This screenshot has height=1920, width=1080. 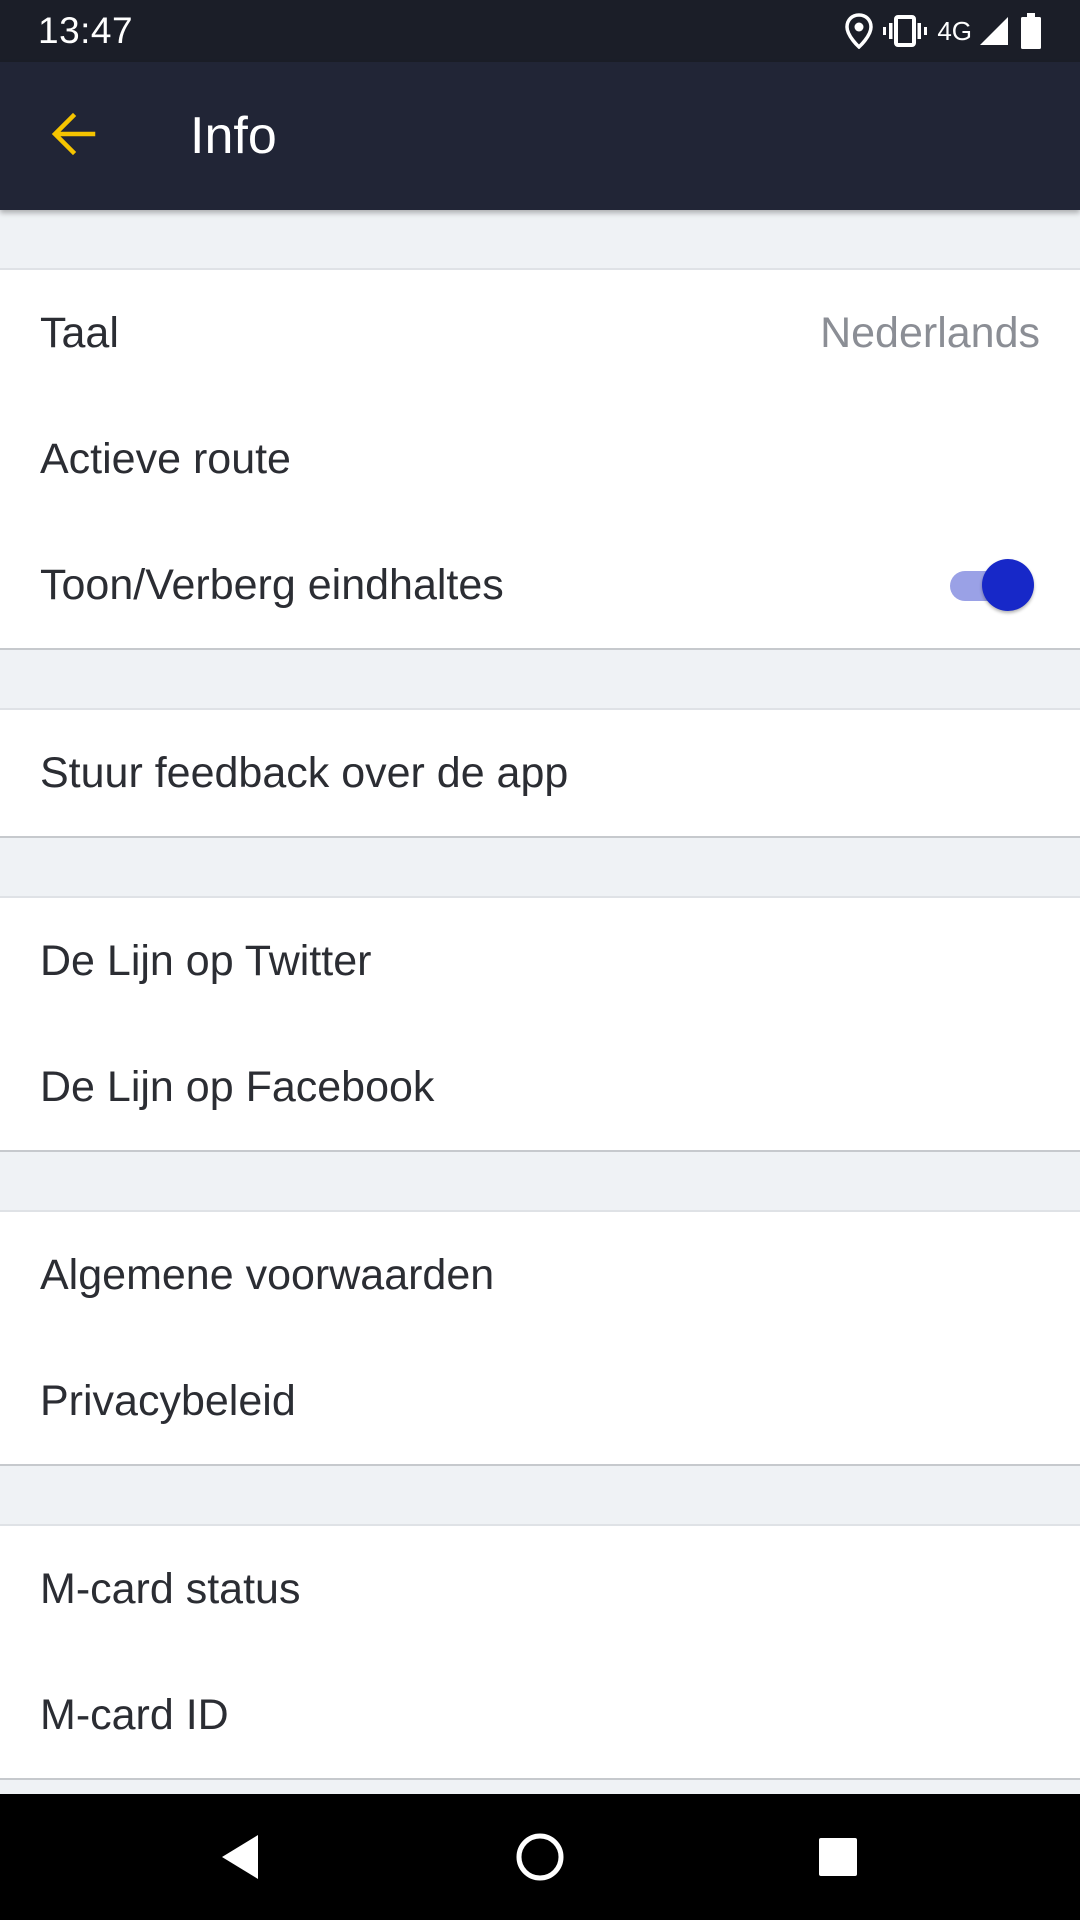 I want to click on back-button, so click(x=73, y=136).